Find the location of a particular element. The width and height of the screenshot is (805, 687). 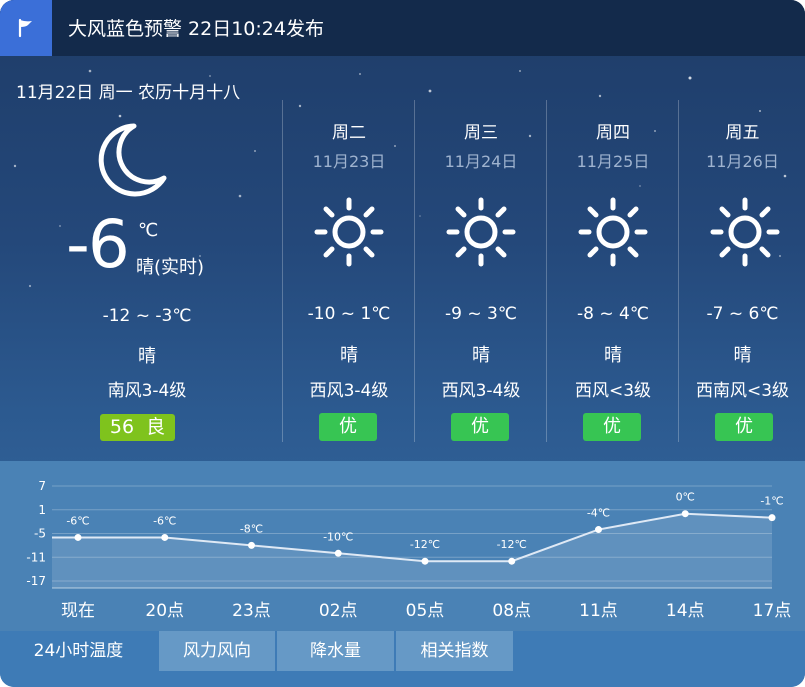

temperature-unit: ℃ is located at coordinates (148, 230).